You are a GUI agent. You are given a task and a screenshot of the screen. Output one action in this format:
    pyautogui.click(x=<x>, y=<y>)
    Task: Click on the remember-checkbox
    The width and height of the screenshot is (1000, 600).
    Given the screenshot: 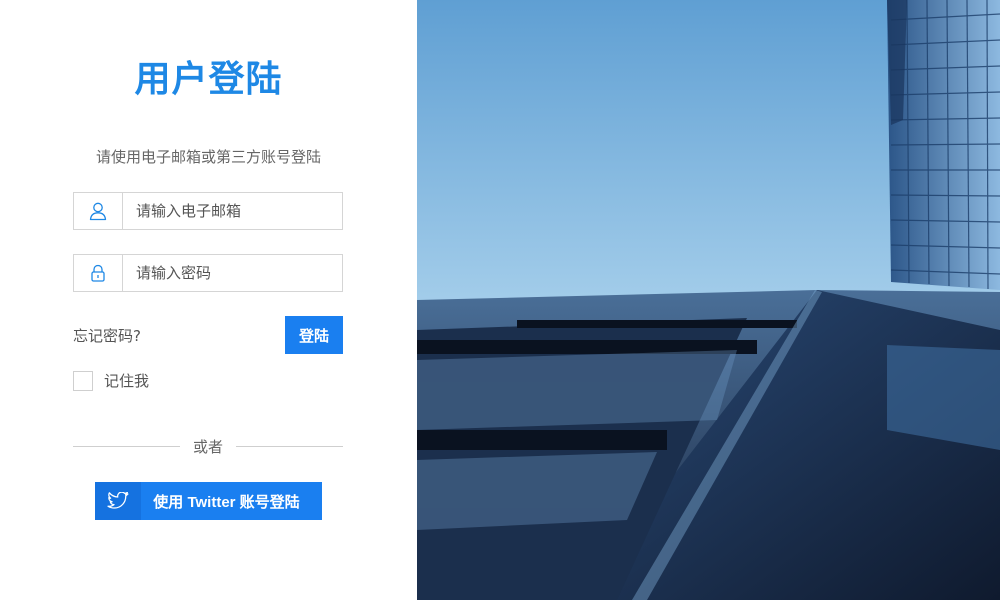 What is the action you would take?
    pyautogui.click(x=83, y=380)
    